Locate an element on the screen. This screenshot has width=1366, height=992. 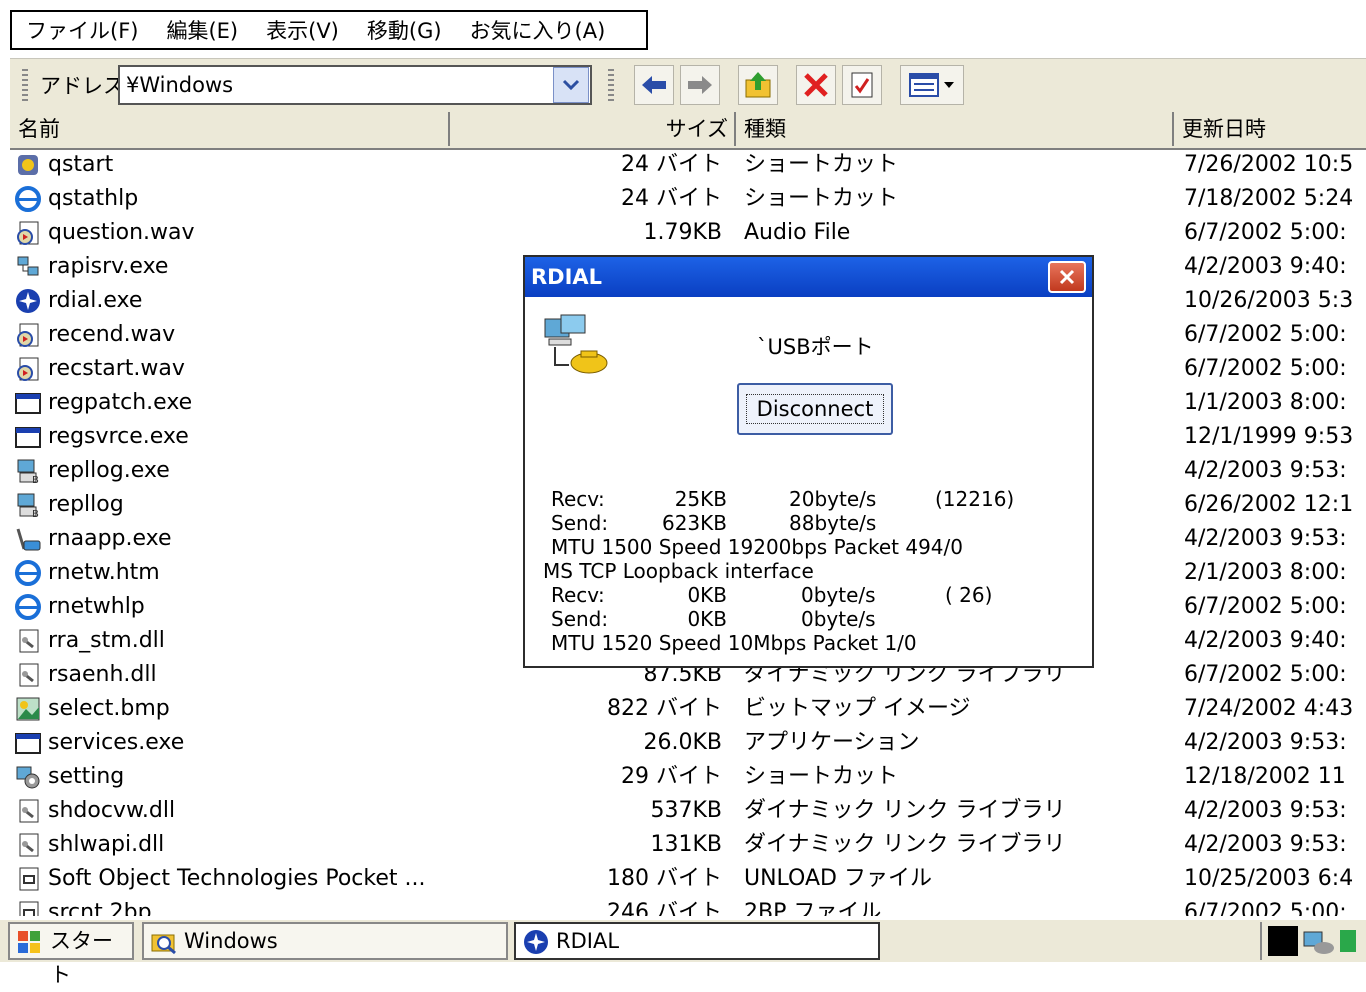
file-date: 12/1/1999 9:53 is located at coordinates (1269, 436).